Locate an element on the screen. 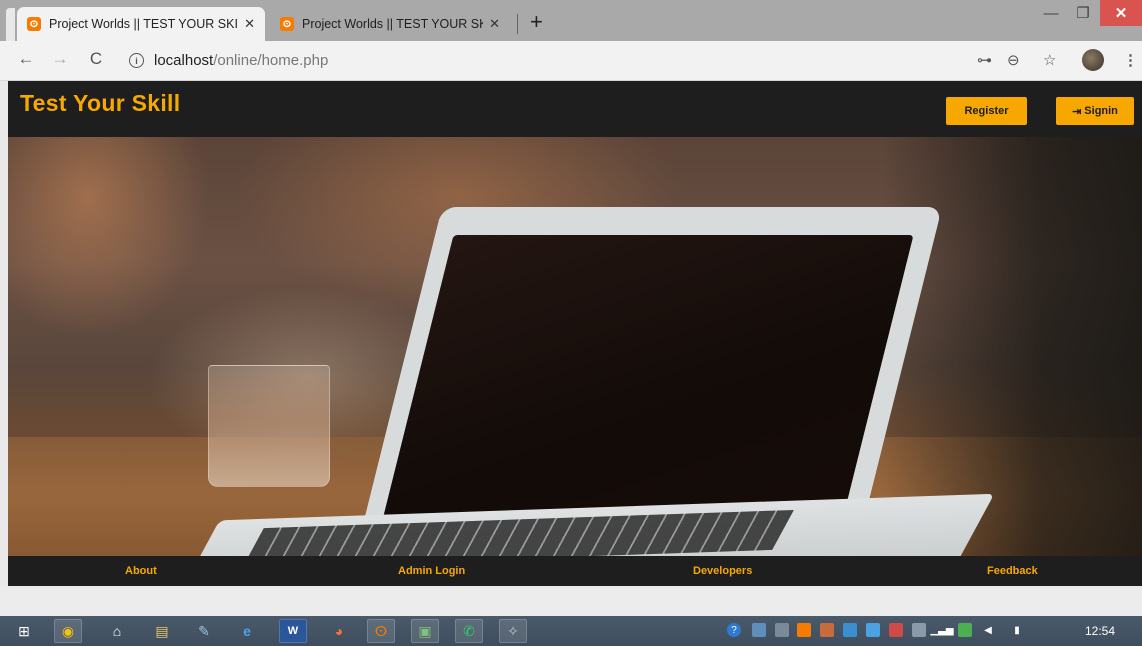 Image resolution: width=1142 pixels, height=646 pixels. tab-project-worlds-active: ⵙ Project Worlds || TEST YOUR SKIL ✕ is located at coordinates (141, 24).